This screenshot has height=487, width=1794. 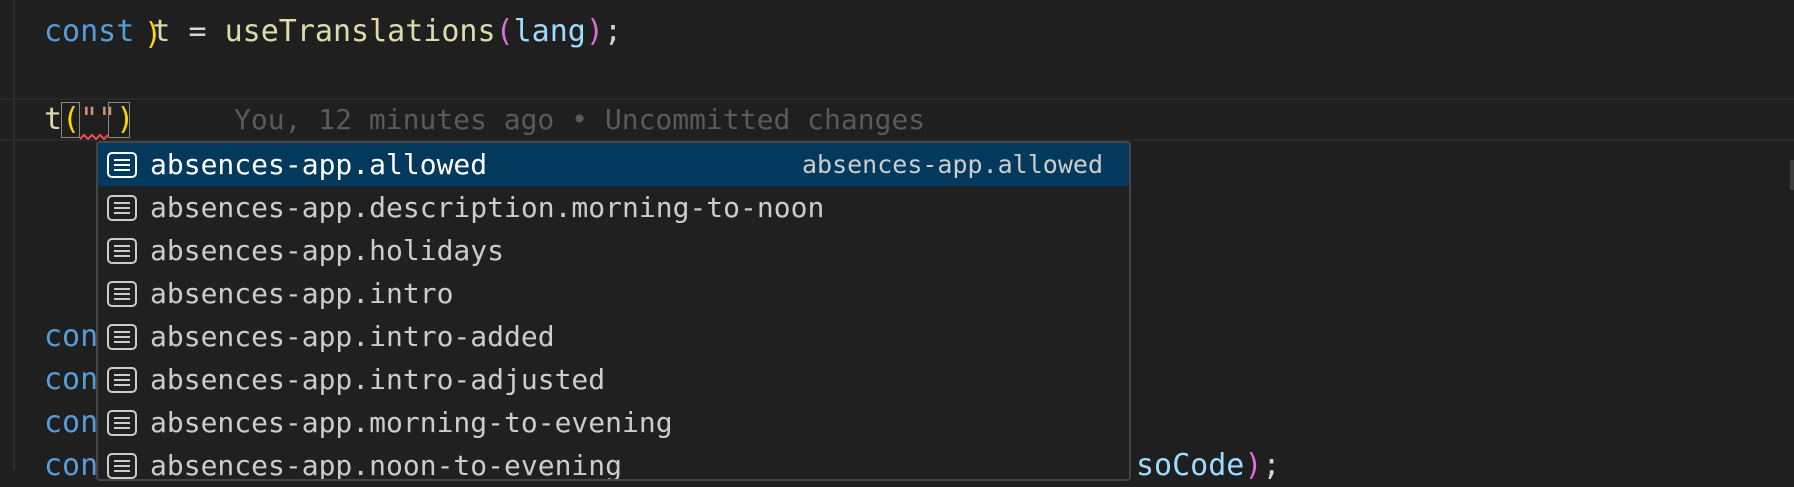 What do you see at coordinates (386, 465) in the screenshot?
I see `suggestion-label: absences-app.noon-to-evening` at bounding box center [386, 465].